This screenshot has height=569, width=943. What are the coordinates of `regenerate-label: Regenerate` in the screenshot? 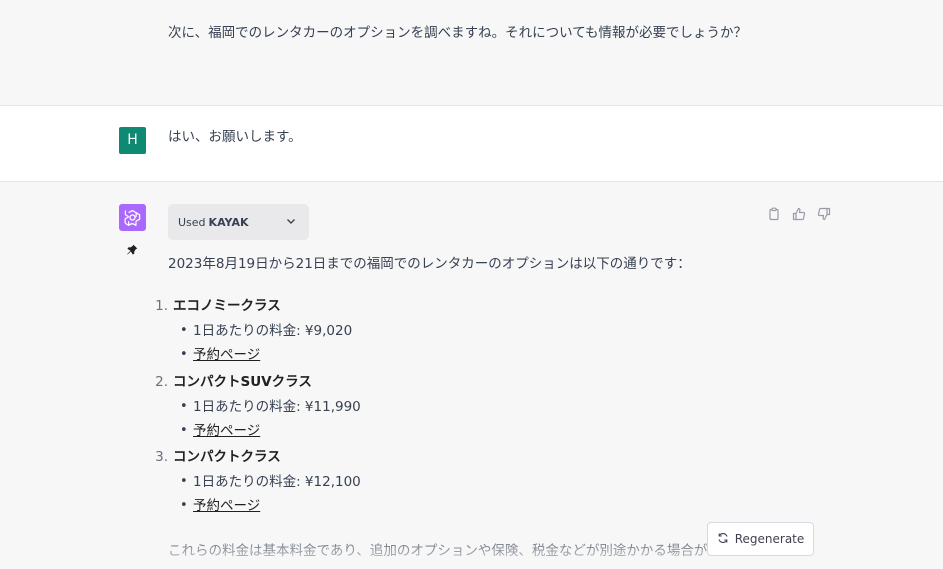 It's located at (769, 539).